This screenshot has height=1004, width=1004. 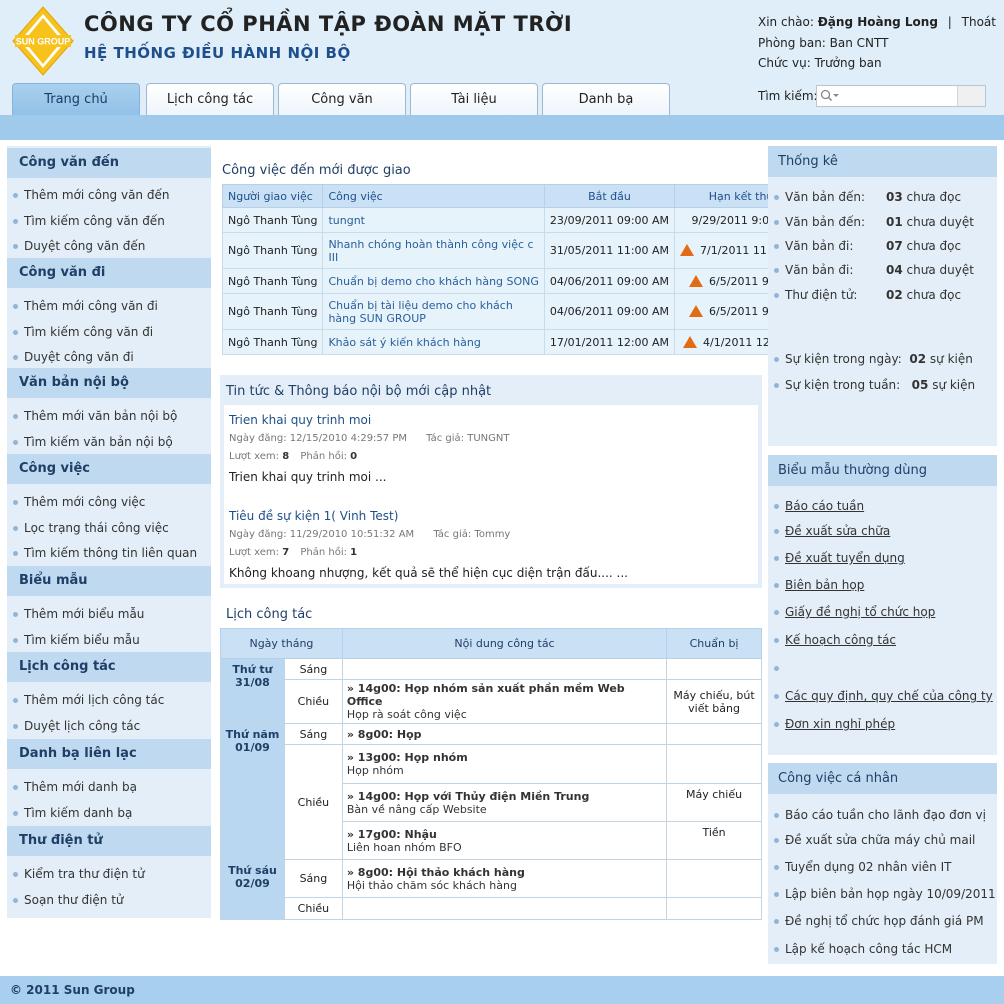 What do you see at coordinates (504, 834) in the screenshot?
I see `event-title: » 17g00: Nhậu` at bounding box center [504, 834].